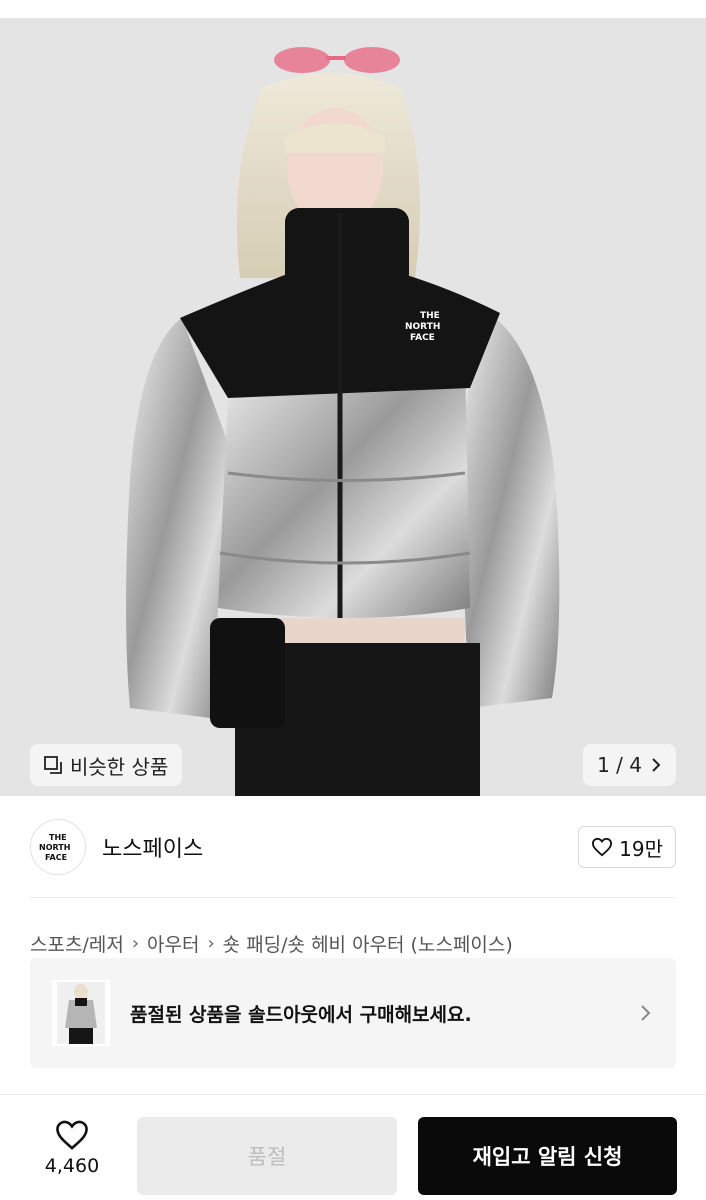  I want to click on breadcrumb: 스포츠/레저 › 아우터 › 숏 패딩/숏 헤비 아우터 (노스페이스), so click(271, 943).